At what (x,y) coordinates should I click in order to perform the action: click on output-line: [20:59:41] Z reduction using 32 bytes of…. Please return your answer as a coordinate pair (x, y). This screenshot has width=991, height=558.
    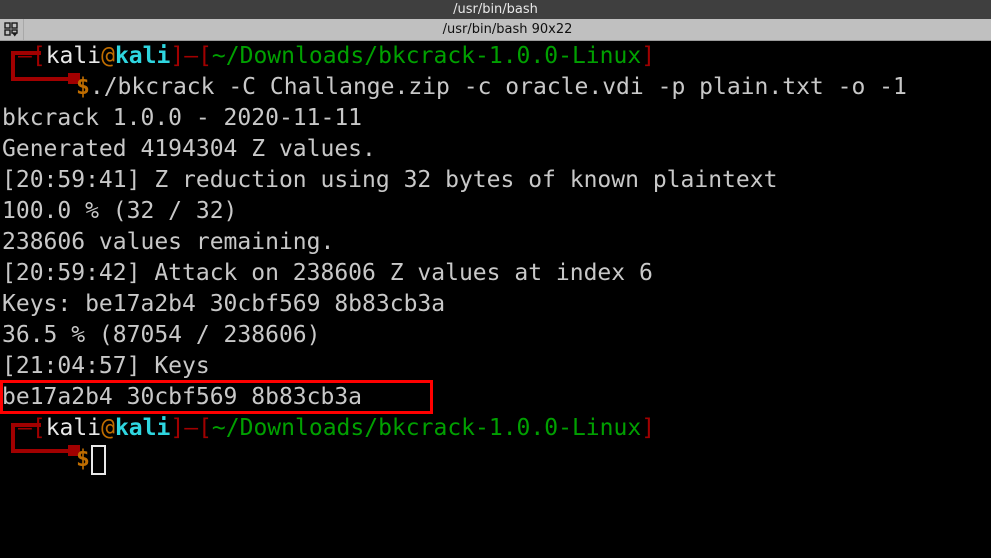
    Looking at the image, I should click on (390, 180).